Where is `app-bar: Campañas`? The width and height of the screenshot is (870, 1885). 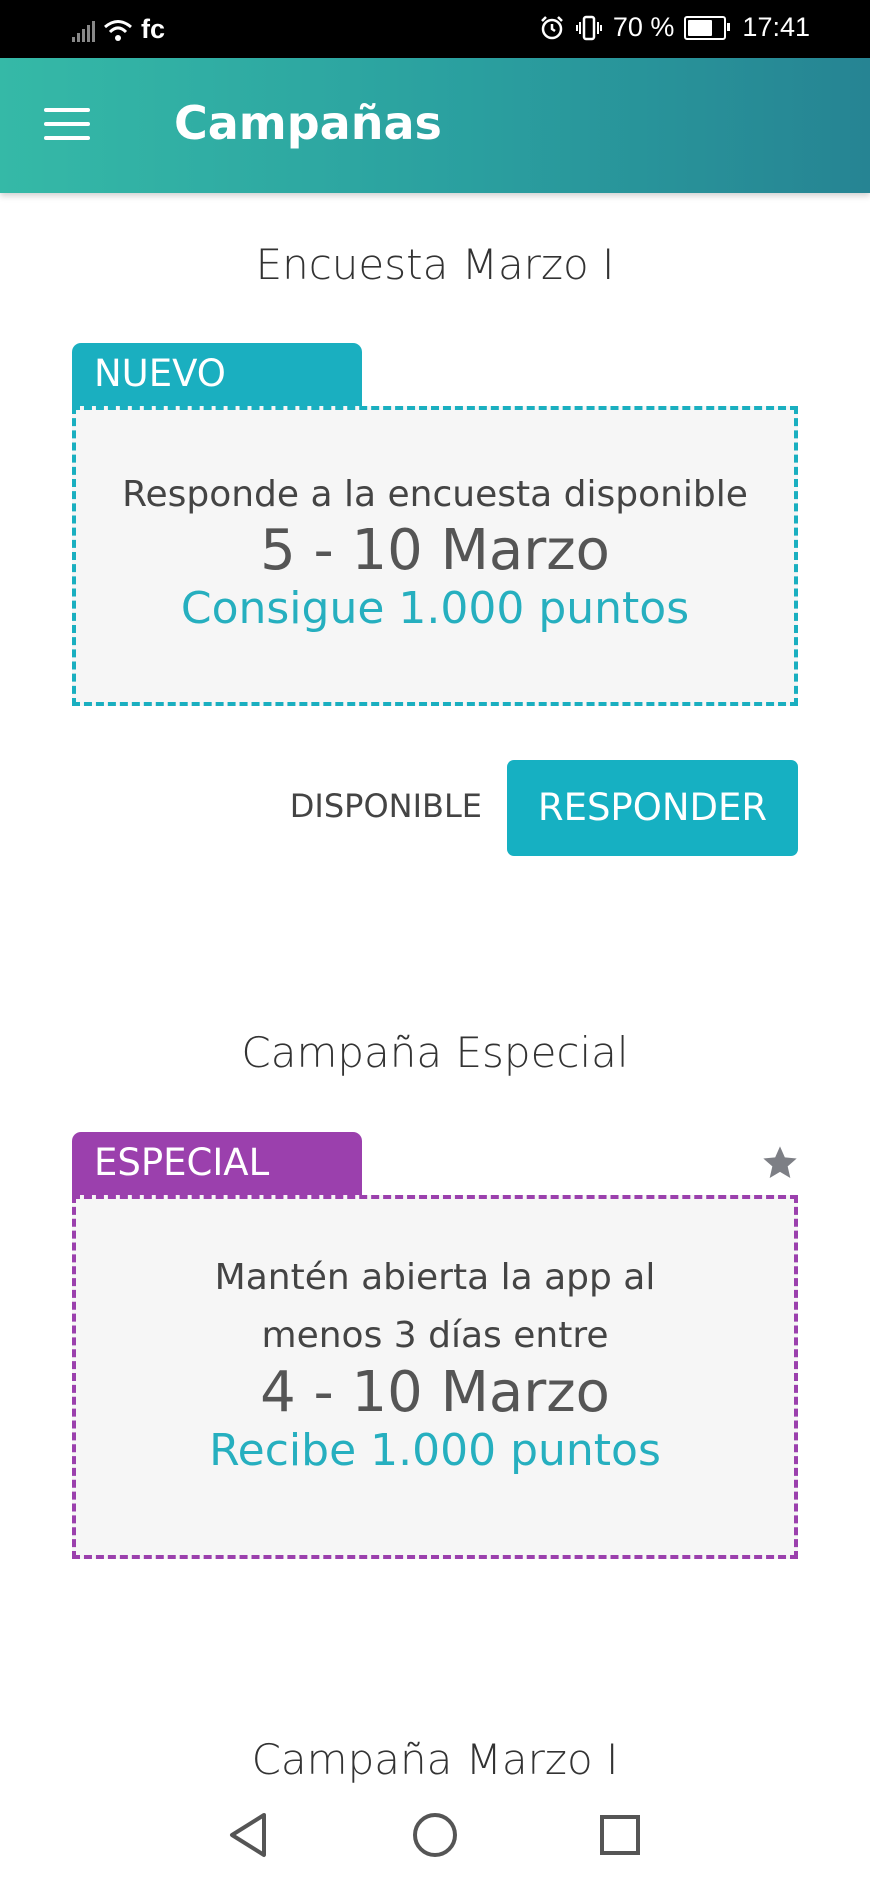 app-bar: Campañas is located at coordinates (435, 125).